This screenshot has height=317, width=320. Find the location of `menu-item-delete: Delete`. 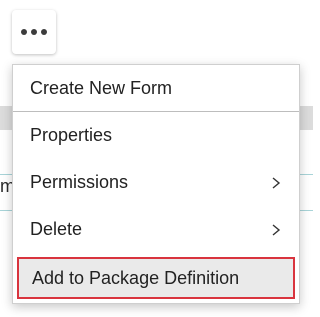

menu-item-delete: Delete is located at coordinates (156, 229).